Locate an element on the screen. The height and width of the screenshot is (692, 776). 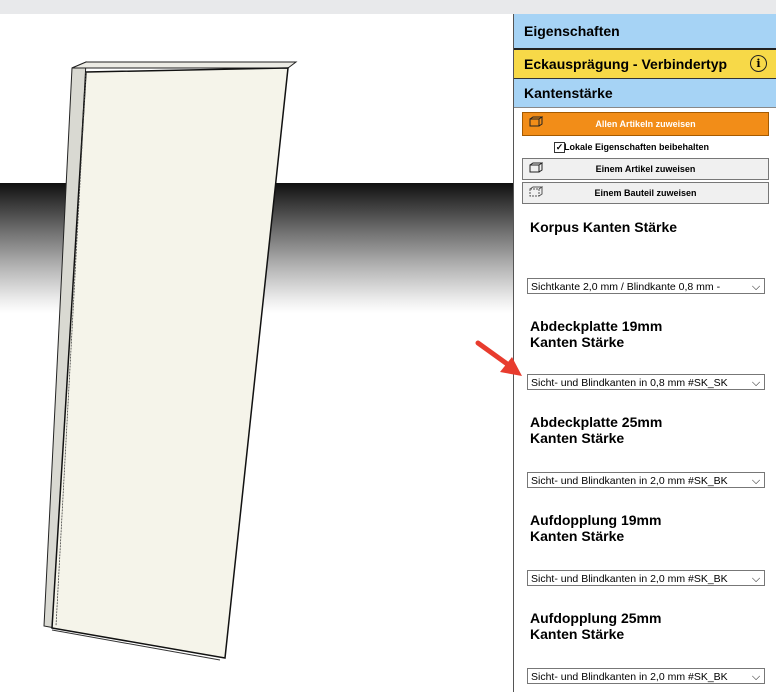
aufdopplung-19-label: Aufdopplung 19mm Kanten Stärke is located at coordinates (596, 528).